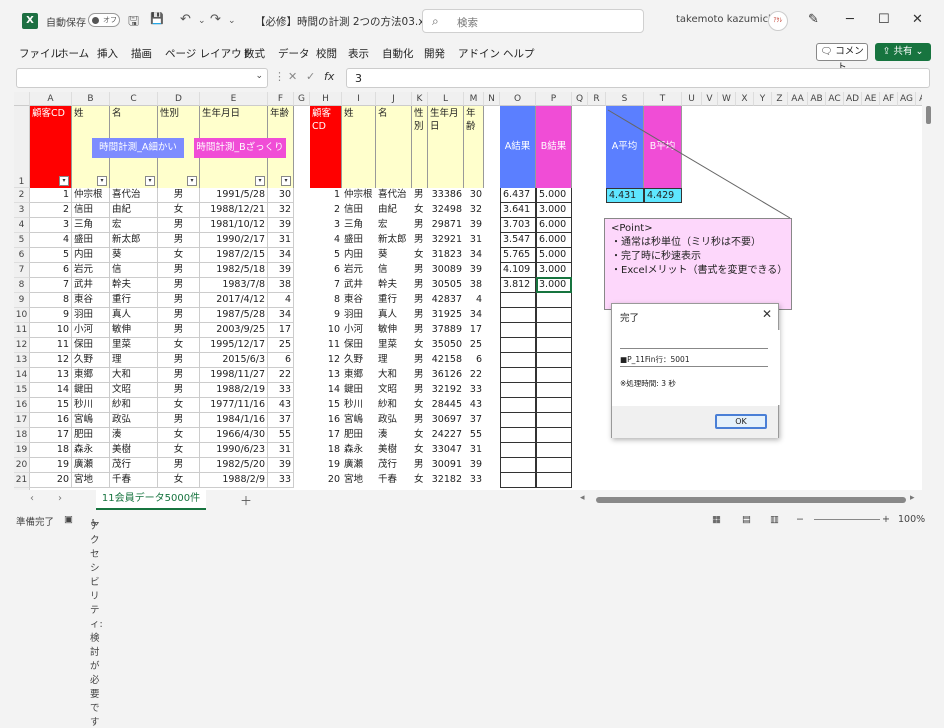  Describe the element at coordinates (358, 78) in the screenshot. I see `formula-value: 3` at that location.